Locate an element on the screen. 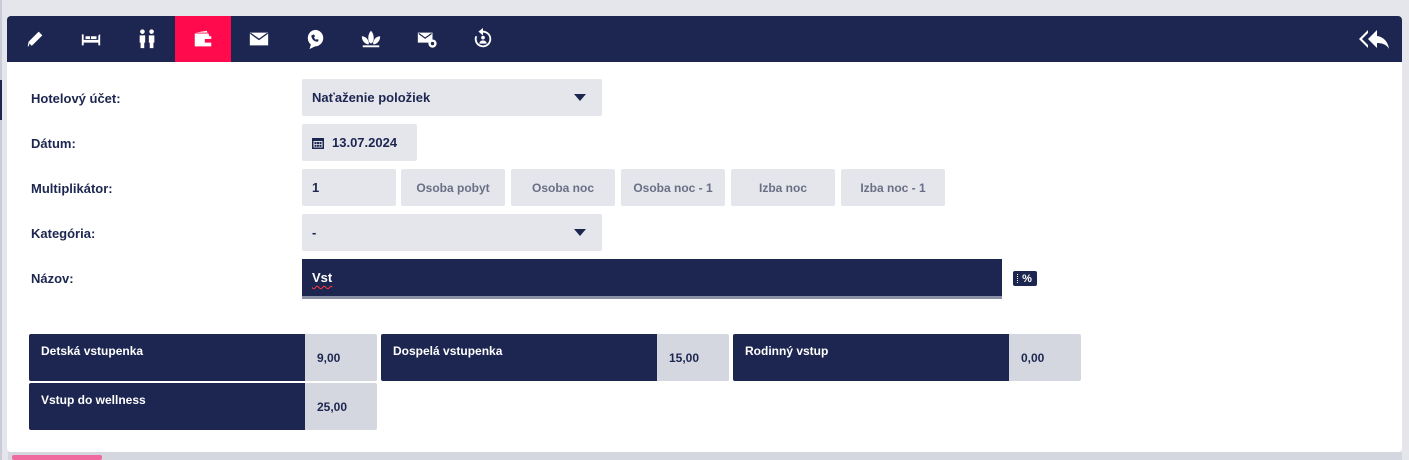 The height and width of the screenshot is (460, 1409). next-panel-accent is located at coordinates (57, 457).